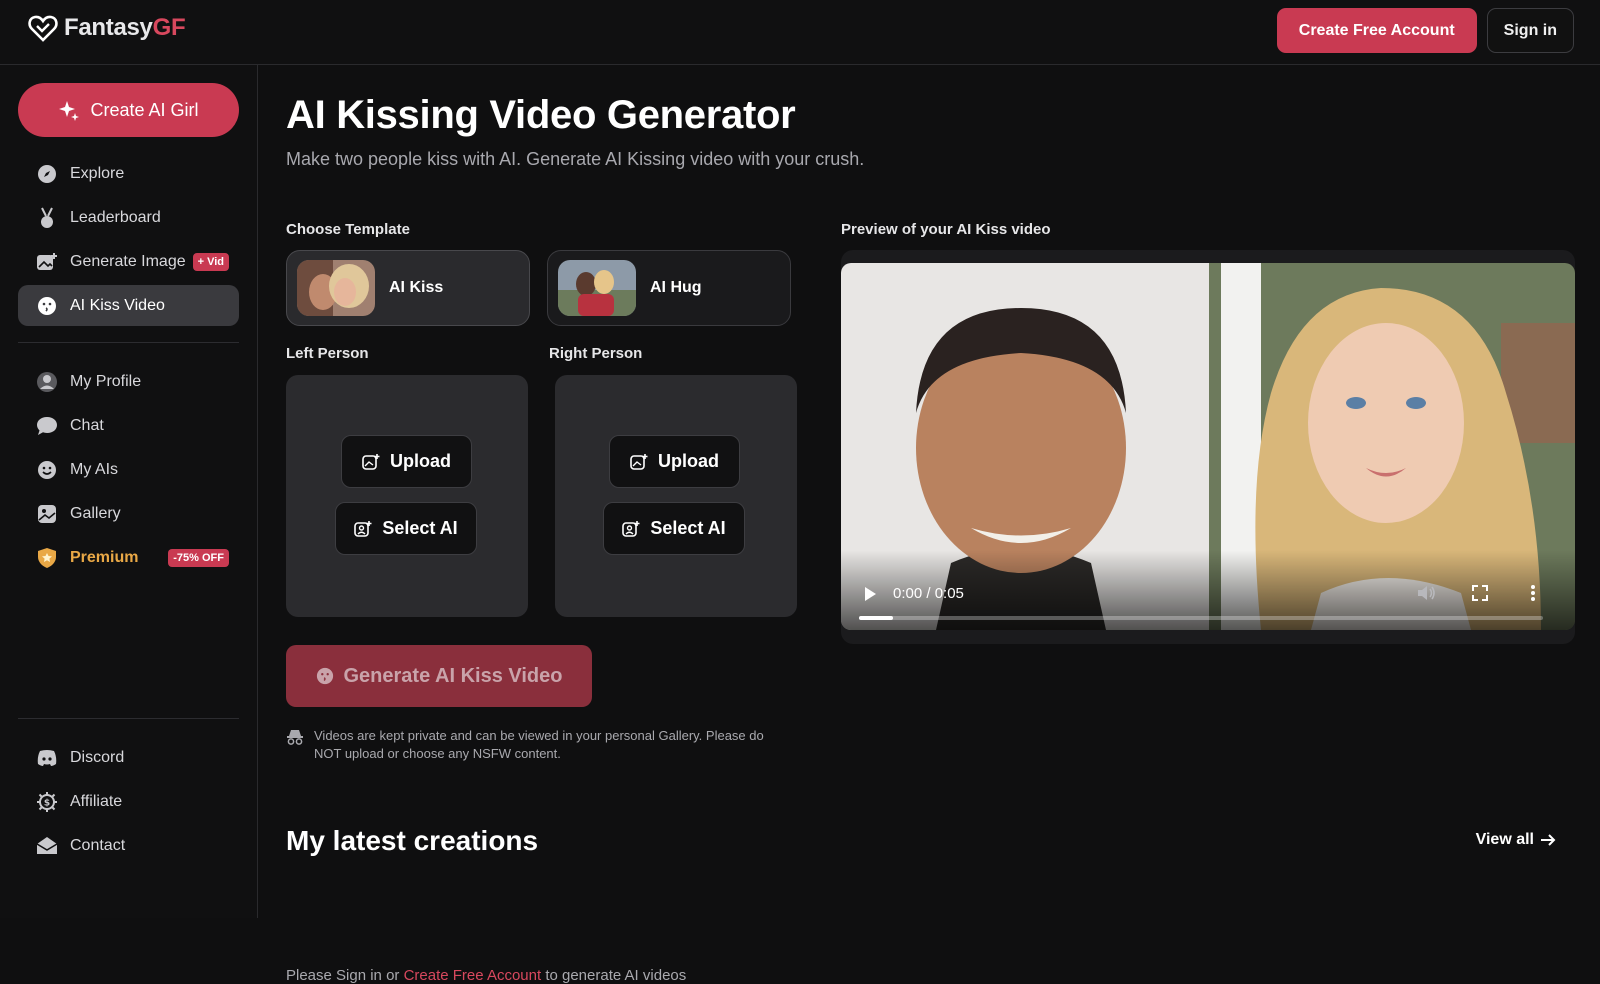 The image size is (1600, 984). What do you see at coordinates (43, 28) in the screenshot?
I see `heart-logo-icon` at bounding box center [43, 28].